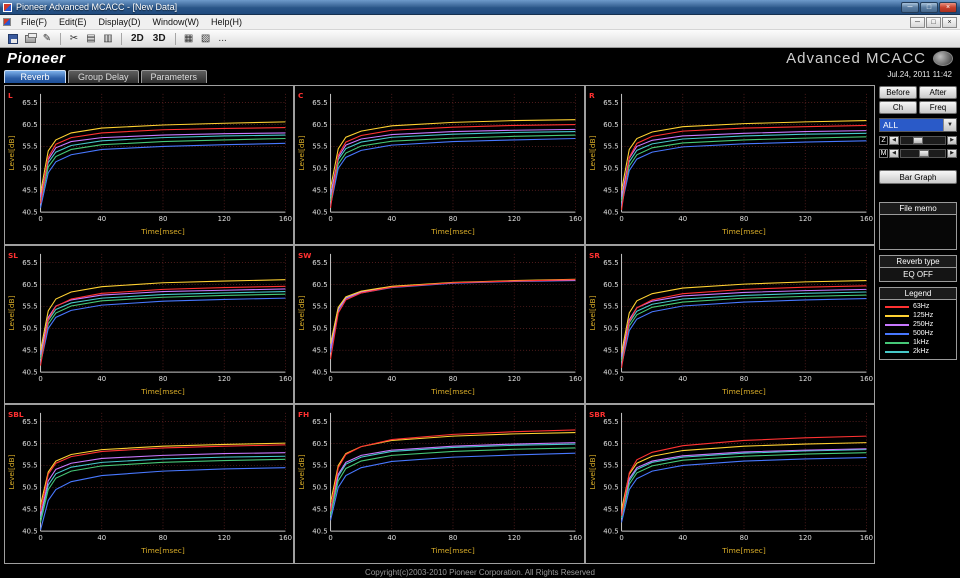 The image size is (960, 578). What do you see at coordinates (917, 22) in the screenshot?
I see `mdi-minimize-button: ─` at bounding box center [917, 22].